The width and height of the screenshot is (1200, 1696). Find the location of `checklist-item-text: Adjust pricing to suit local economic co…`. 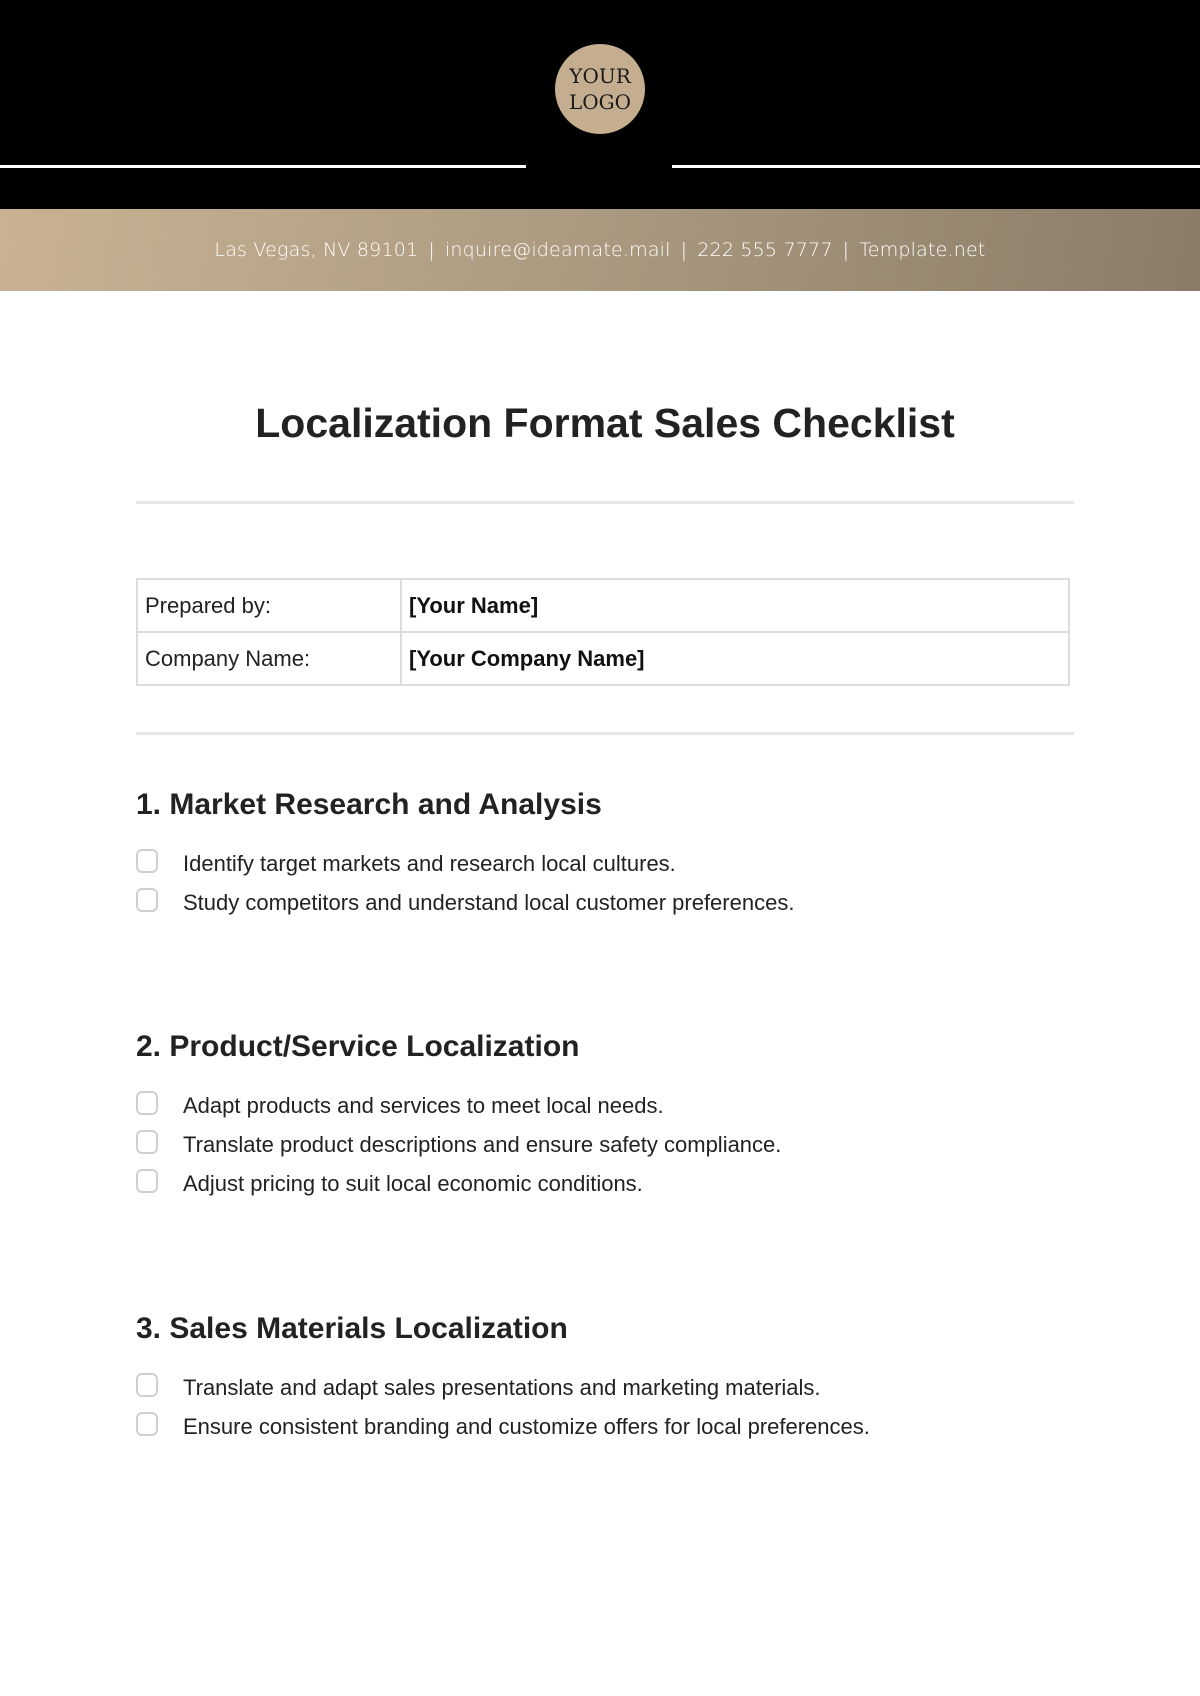

checklist-item-text: Adjust pricing to suit local economic co… is located at coordinates (413, 1183).